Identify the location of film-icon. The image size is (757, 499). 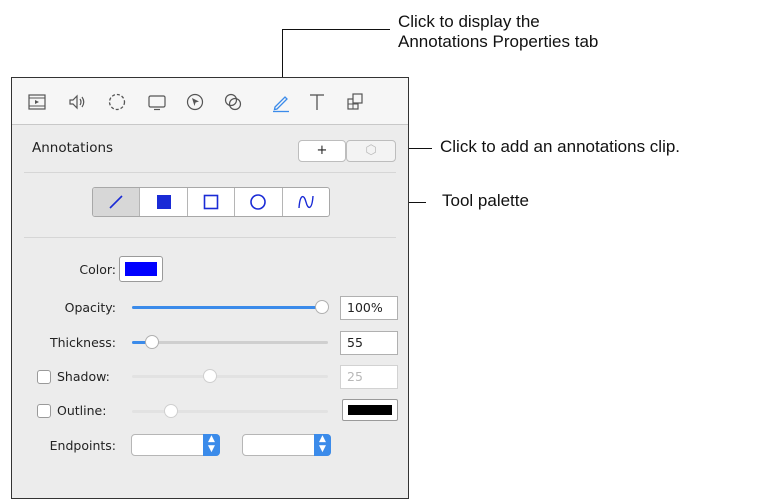
(37, 102).